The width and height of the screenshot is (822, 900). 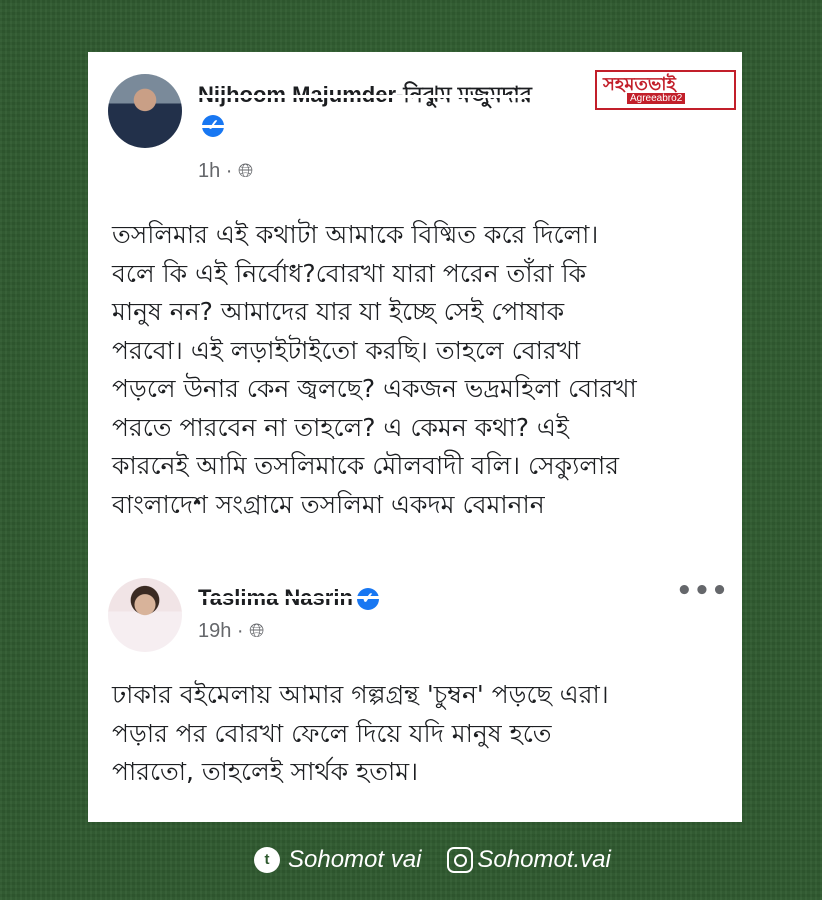 What do you see at coordinates (665, 90) in the screenshot?
I see `sohomot-logo: সহমতভাই Agreeabro2` at bounding box center [665, 90].